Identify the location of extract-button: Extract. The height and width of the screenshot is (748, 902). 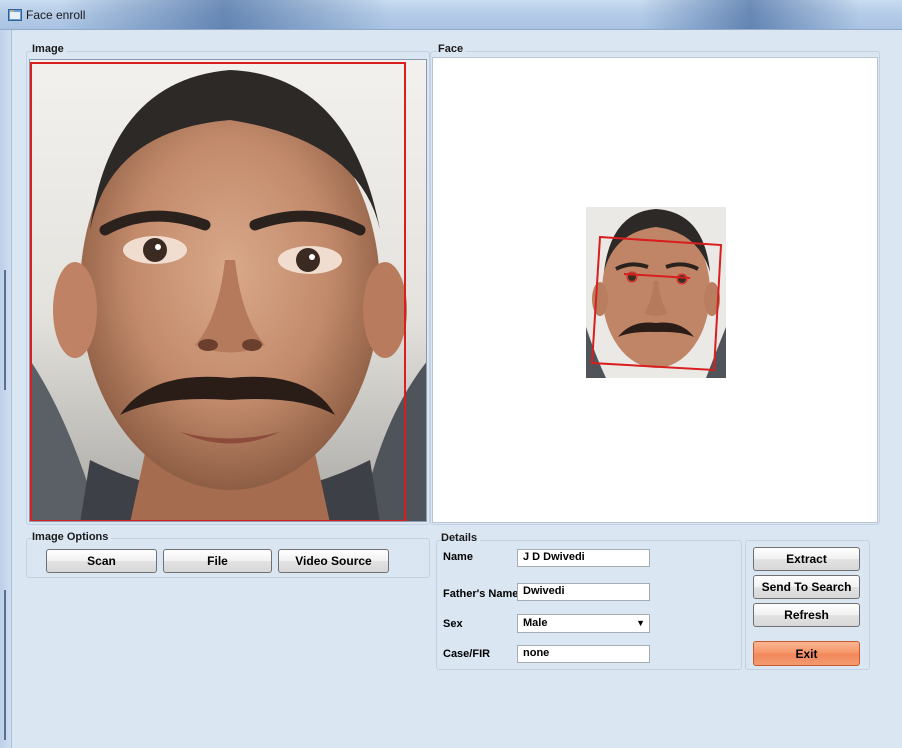
(806, 559).